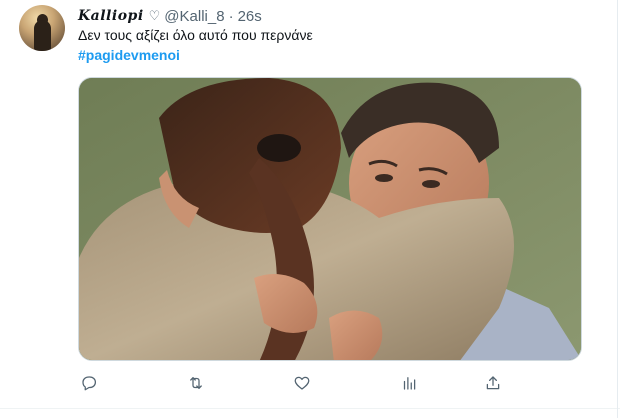 This screenshot has height=418, width=620. I want to click on like-button, so click(302, 383).